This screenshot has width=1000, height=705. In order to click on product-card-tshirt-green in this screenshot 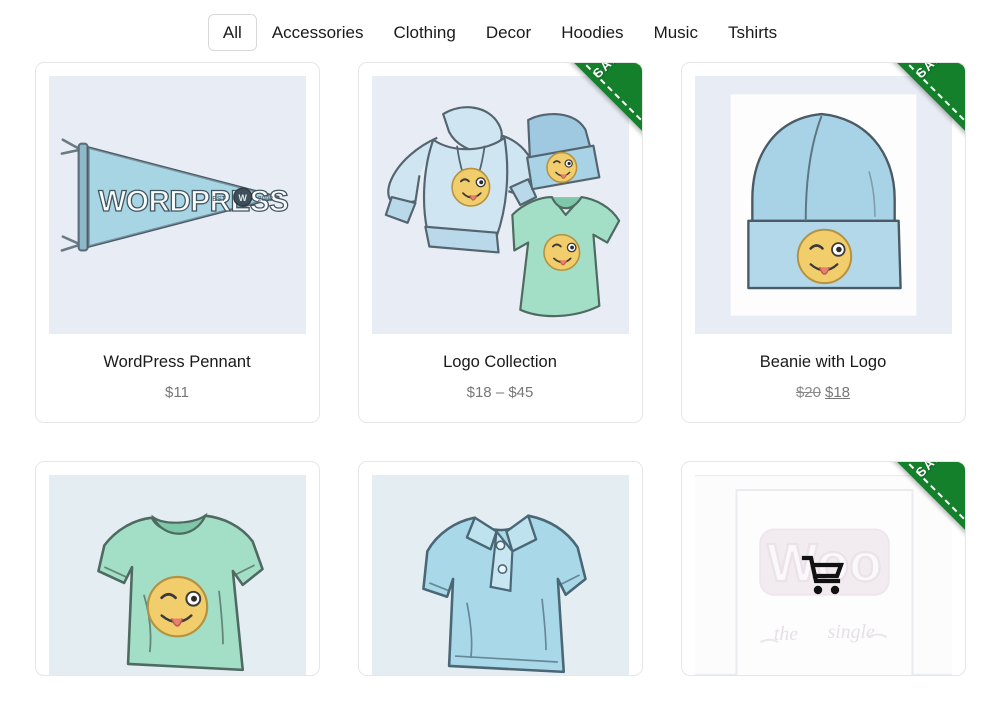, I will do `click(177, 568)`.